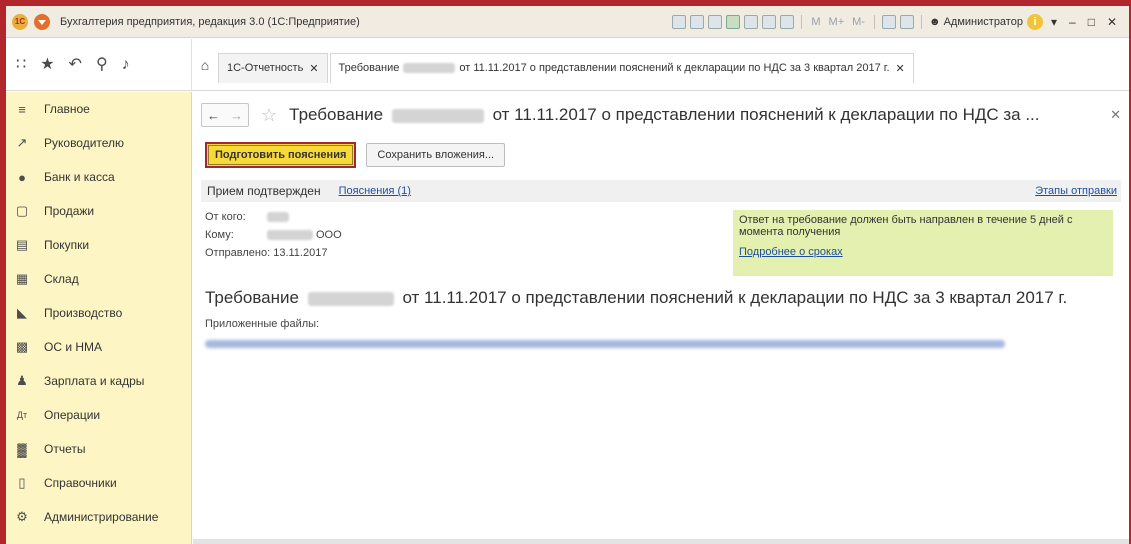  I want to click on sent-row: Отправлено: 13.11.2017, so click(273, 253).